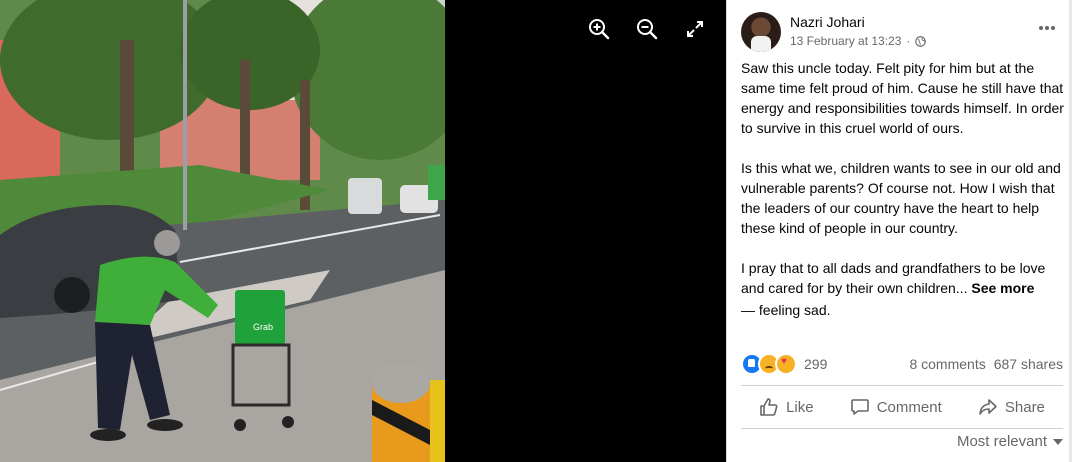 This screenshot has height=462, width=1073. What do you see at coordinates (1058, 441) in the screenshot?
I see `chevron-down-icon` at bounding box center [1058, 441].